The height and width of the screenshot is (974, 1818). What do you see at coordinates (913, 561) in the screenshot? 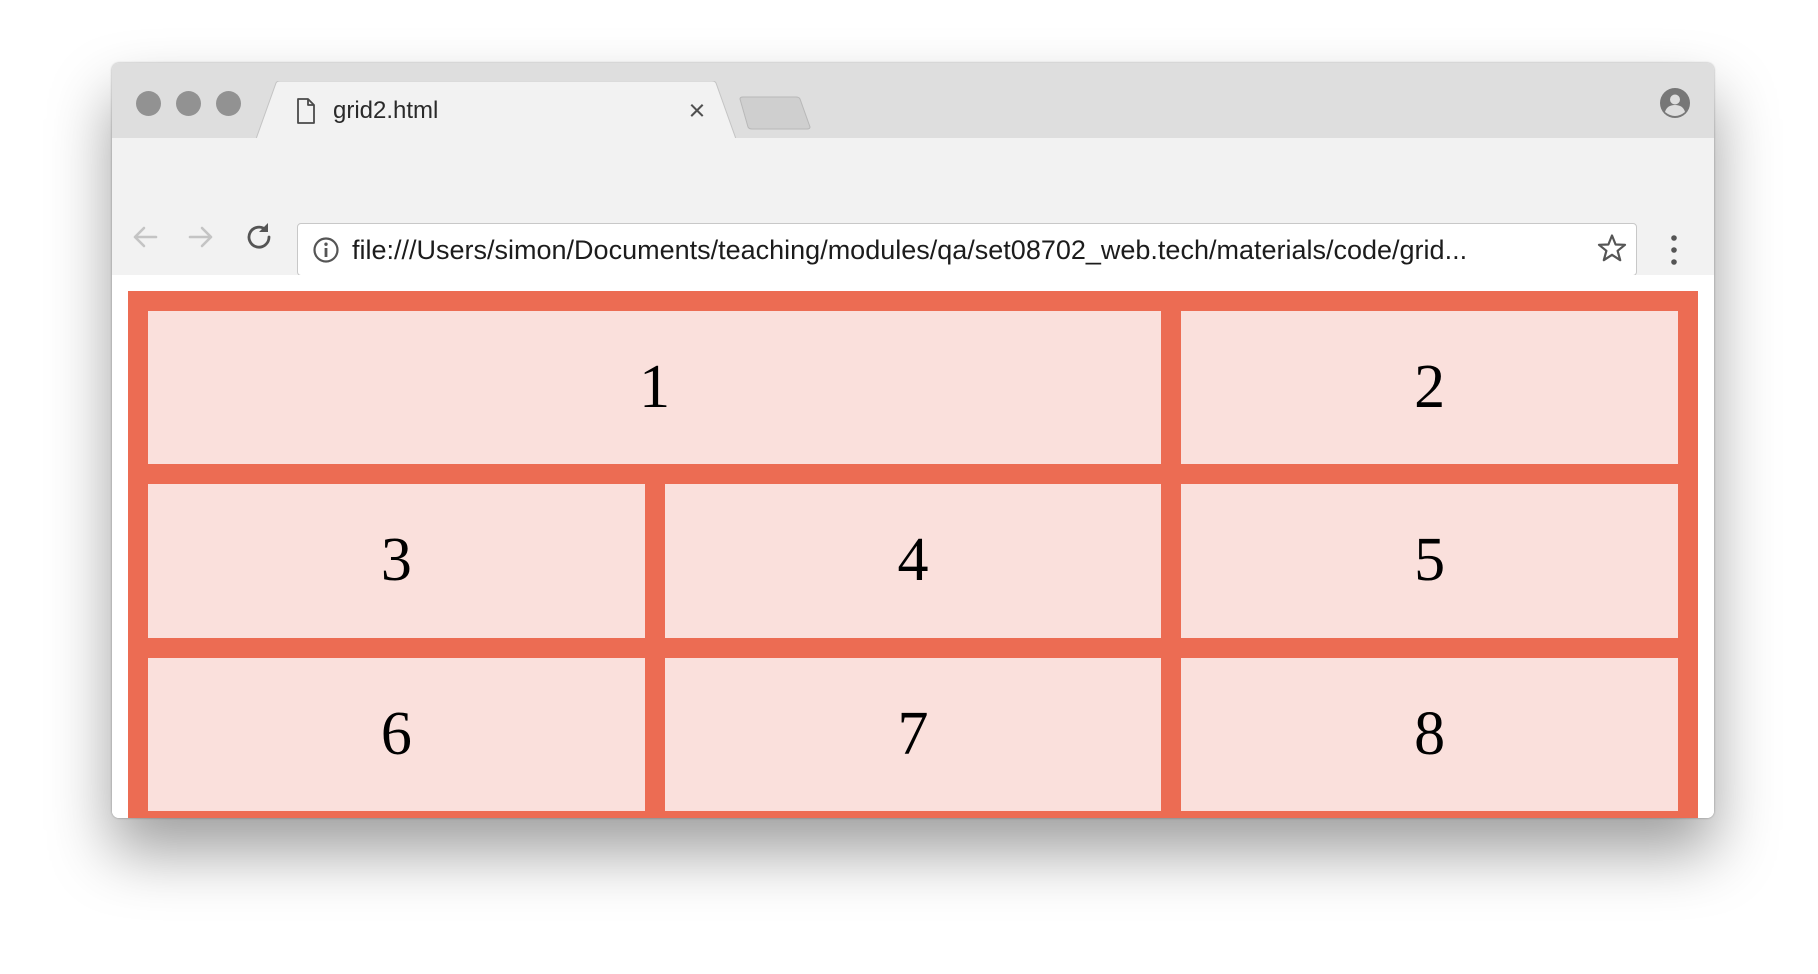
I see `grid-item-4: 4` at bounding box center [913, 561].